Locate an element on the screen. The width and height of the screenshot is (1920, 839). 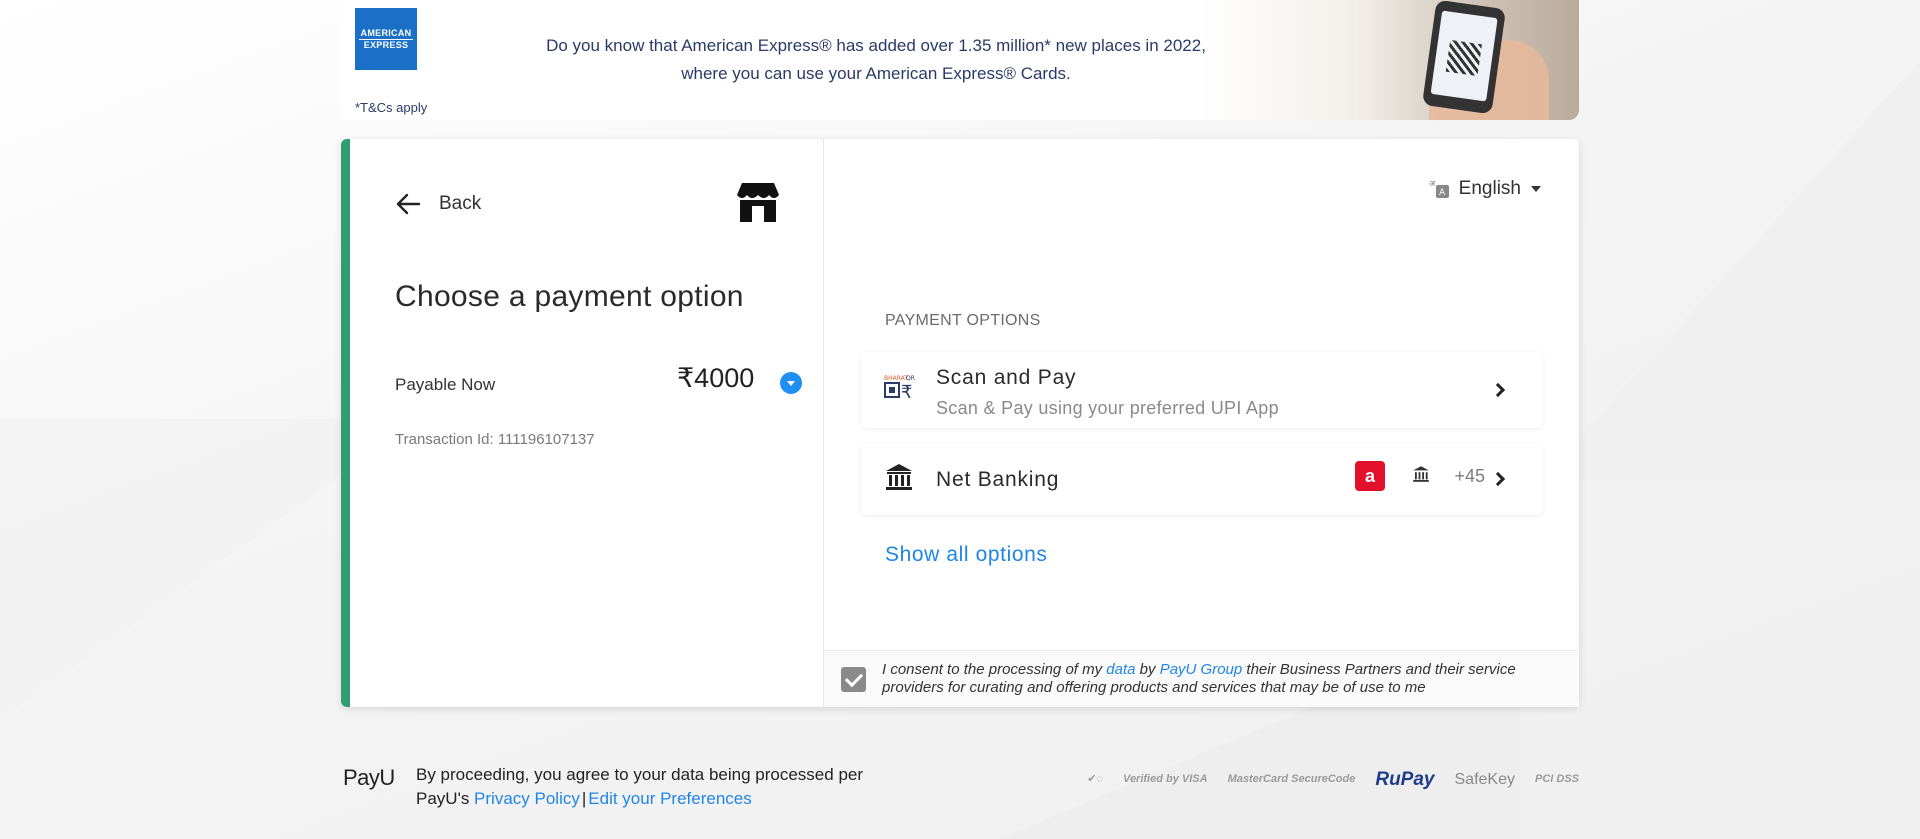
airtel-bank-logo-icon: a is located at coordinates (1370, 476).